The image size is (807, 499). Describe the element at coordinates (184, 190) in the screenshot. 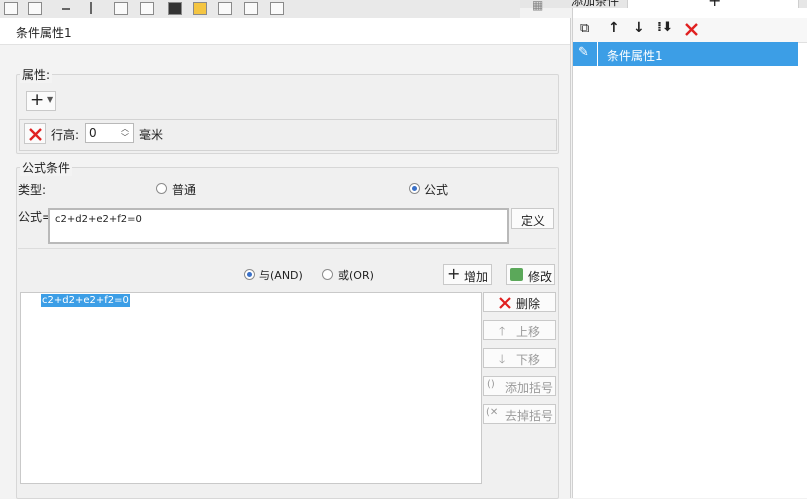

I see `type-option-normal: 普通` at that location.